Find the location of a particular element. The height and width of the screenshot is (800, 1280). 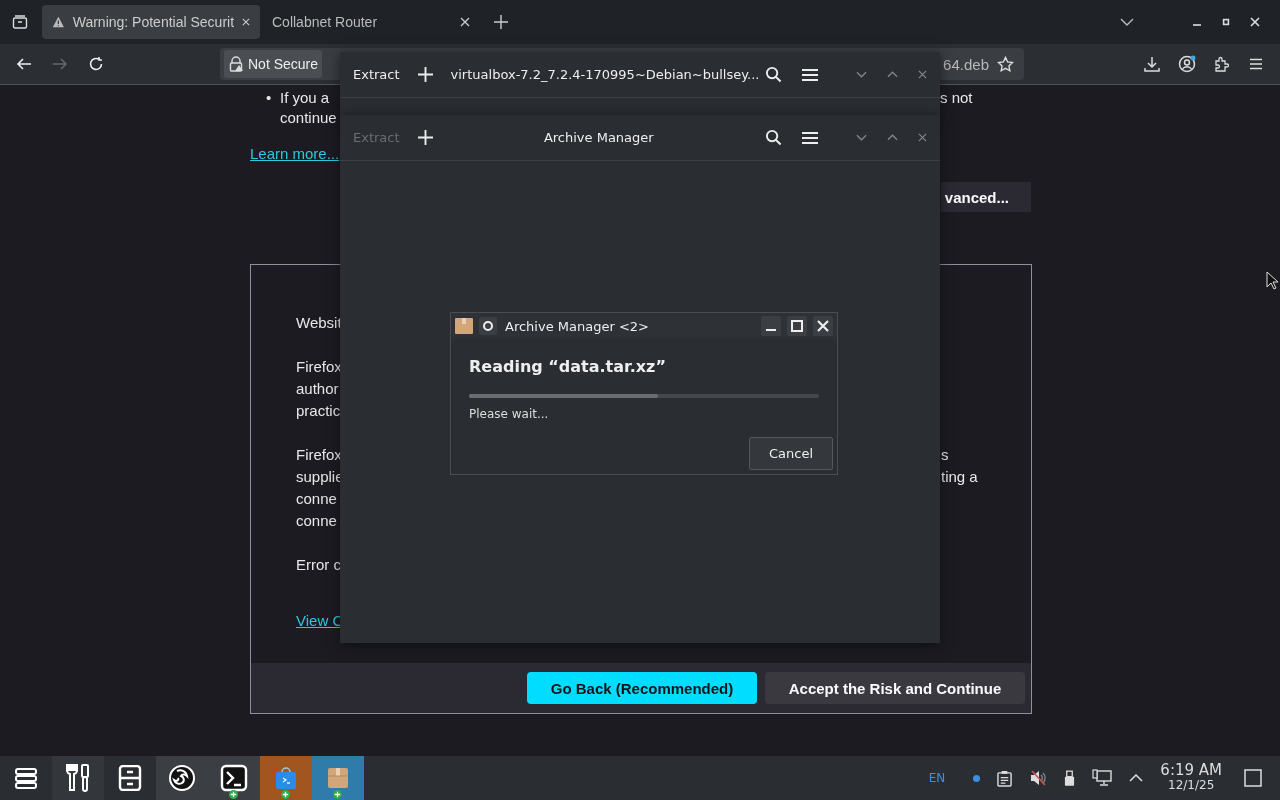

clock-date: 12/1/25 is located at coordinates (1191, 785).